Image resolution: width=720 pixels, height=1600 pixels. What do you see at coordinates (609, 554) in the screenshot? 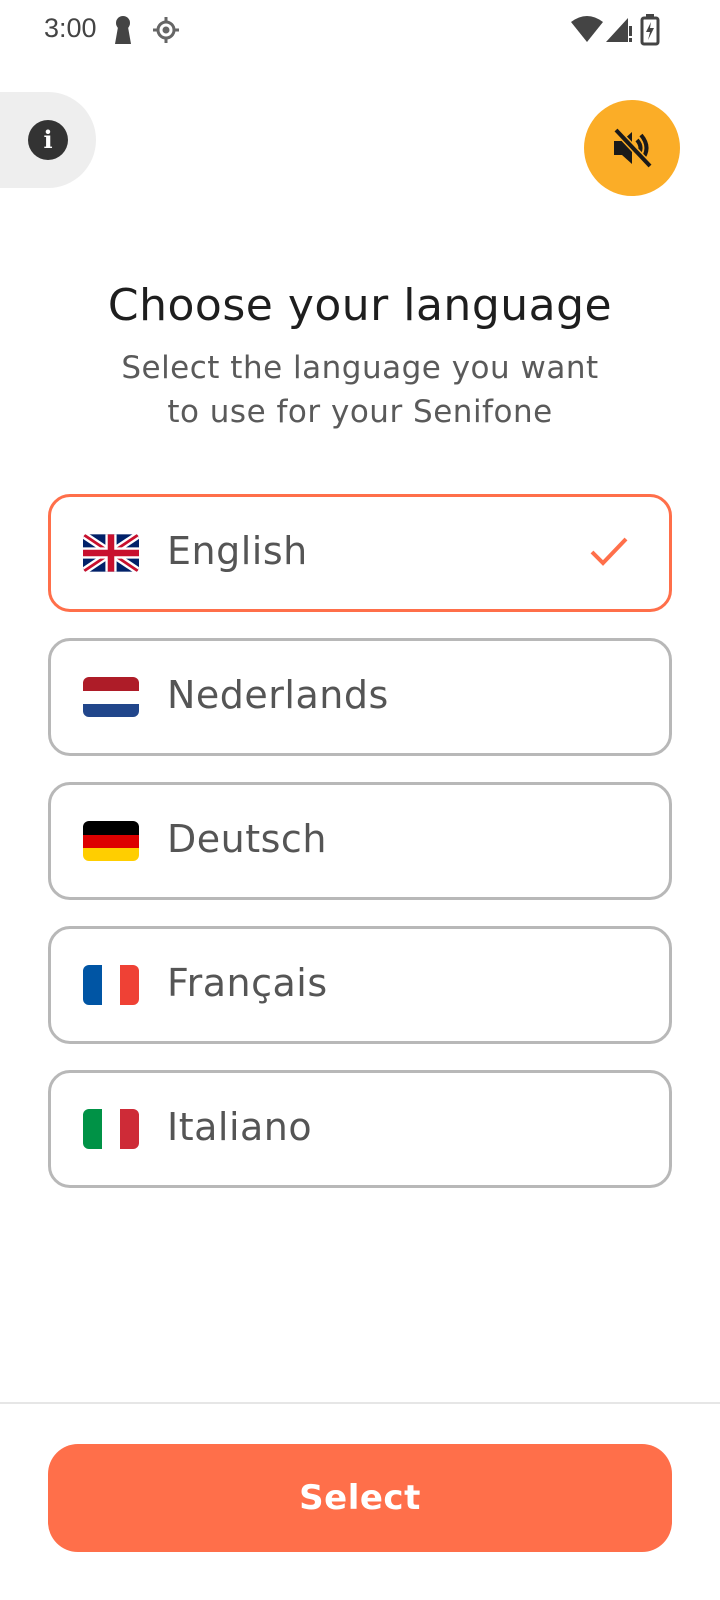
I see `checkmark-icon` at bounding box center [609, 554].